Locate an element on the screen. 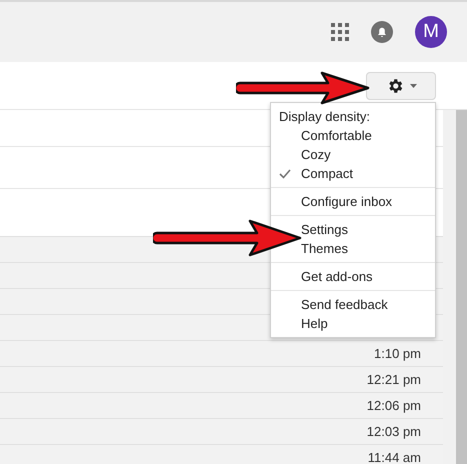 The image size is (467, 464). notification-bell-icon is located at coordinates (382, 32).